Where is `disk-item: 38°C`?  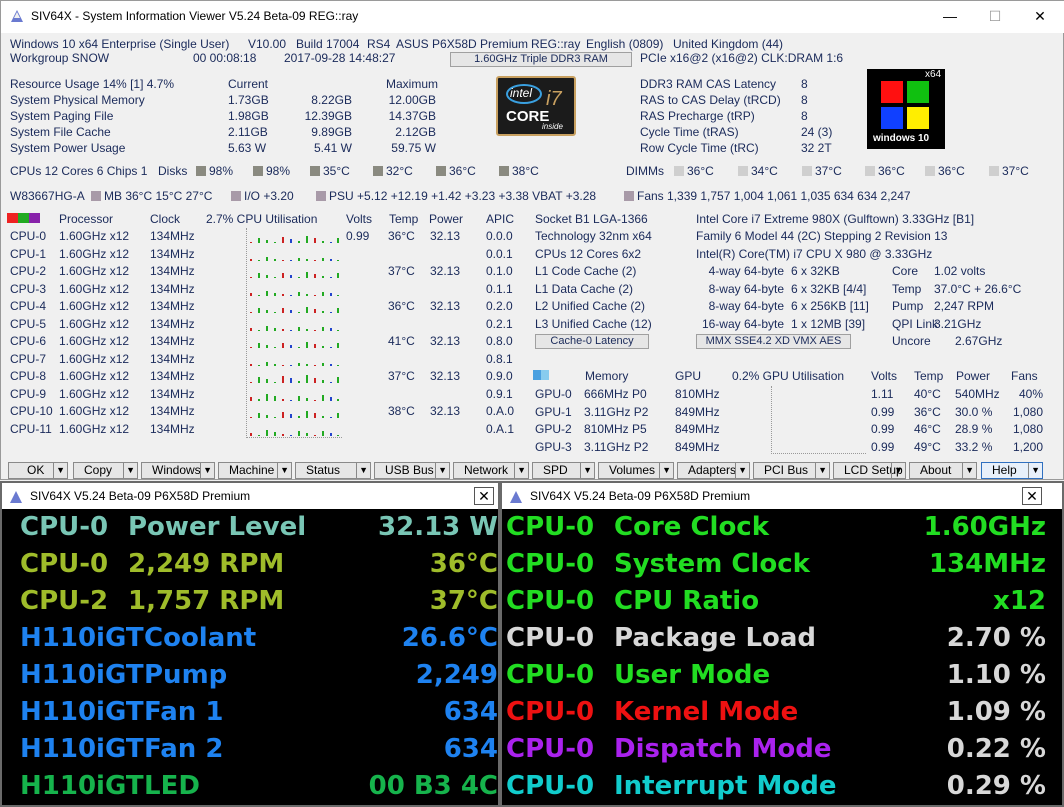
disk-item: 38°C is located at coordinates (519, 171).